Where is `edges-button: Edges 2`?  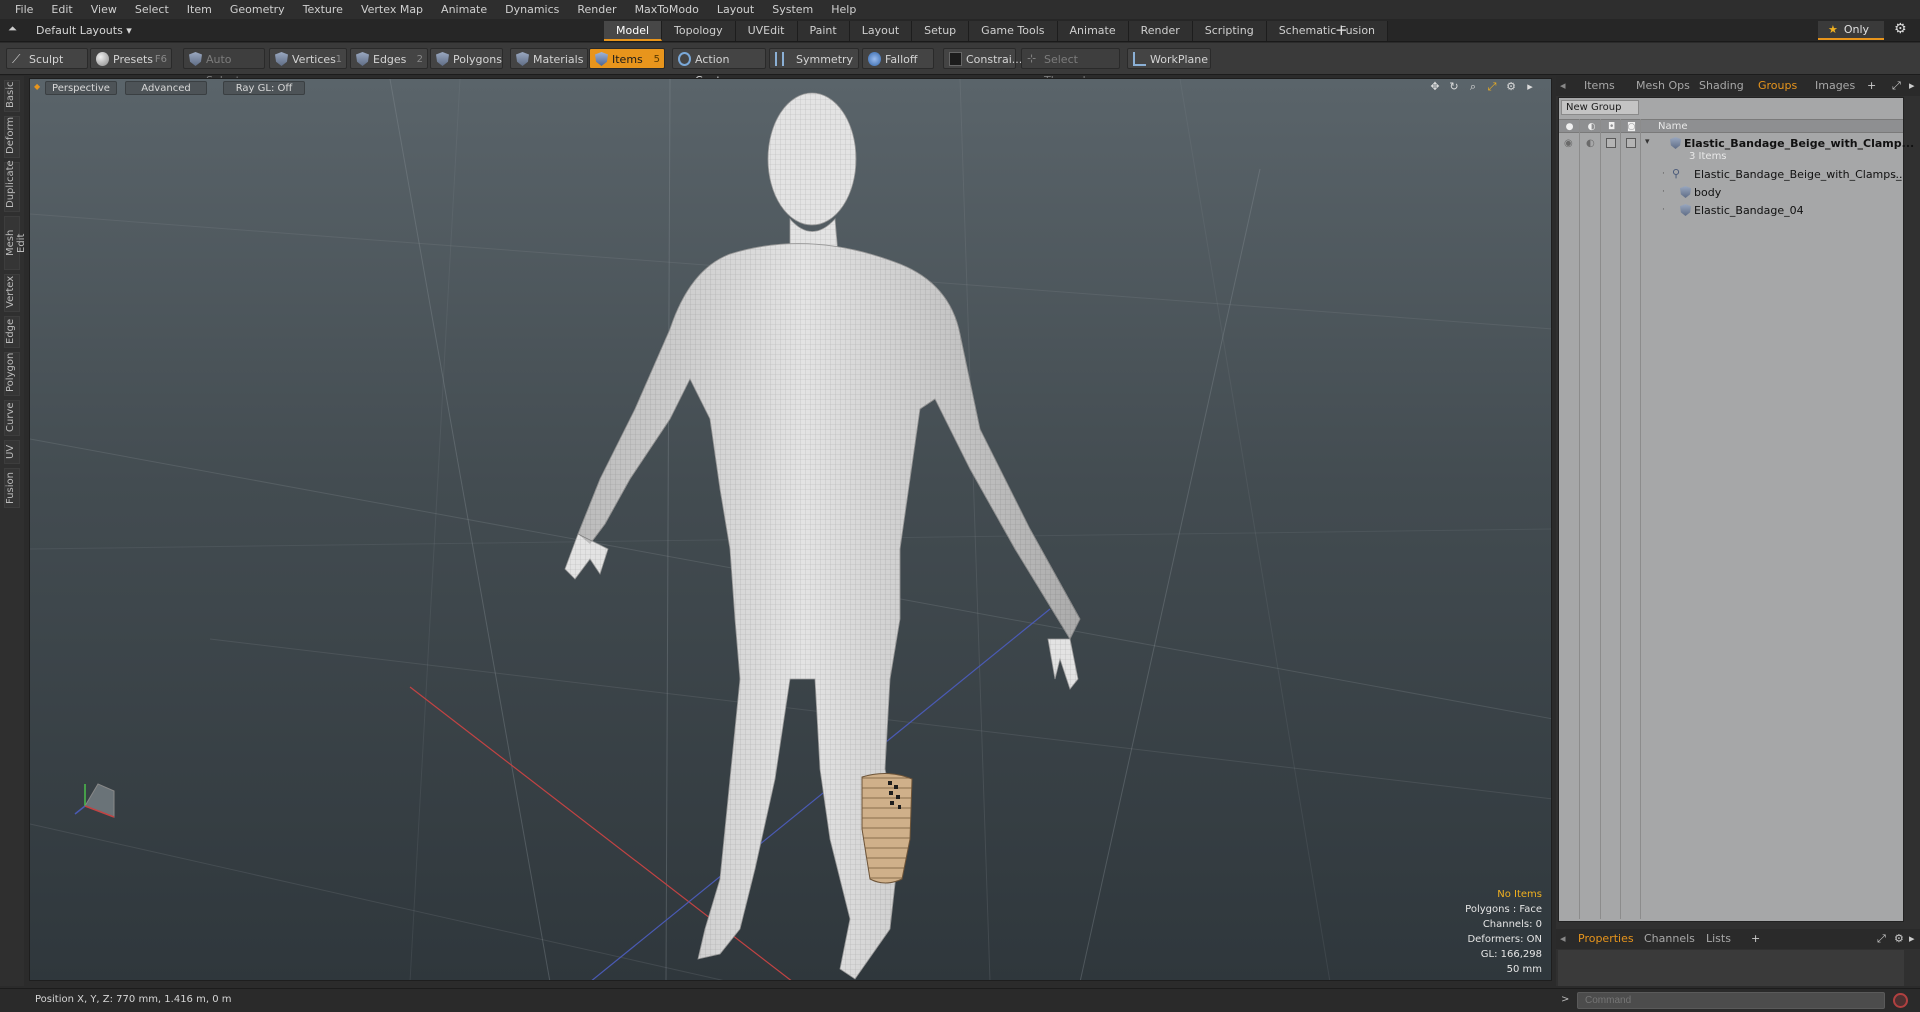 edges-button: Edges 2 is located at coordinates (389, 58).